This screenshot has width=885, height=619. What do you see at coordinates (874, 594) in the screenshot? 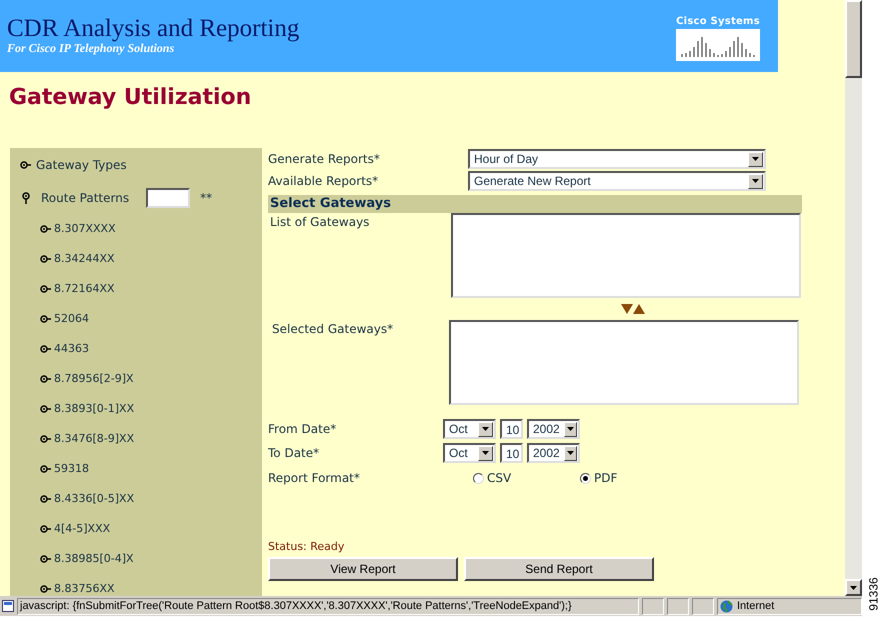
I see `figure-number: 91336` at bounding box center [874, 594].